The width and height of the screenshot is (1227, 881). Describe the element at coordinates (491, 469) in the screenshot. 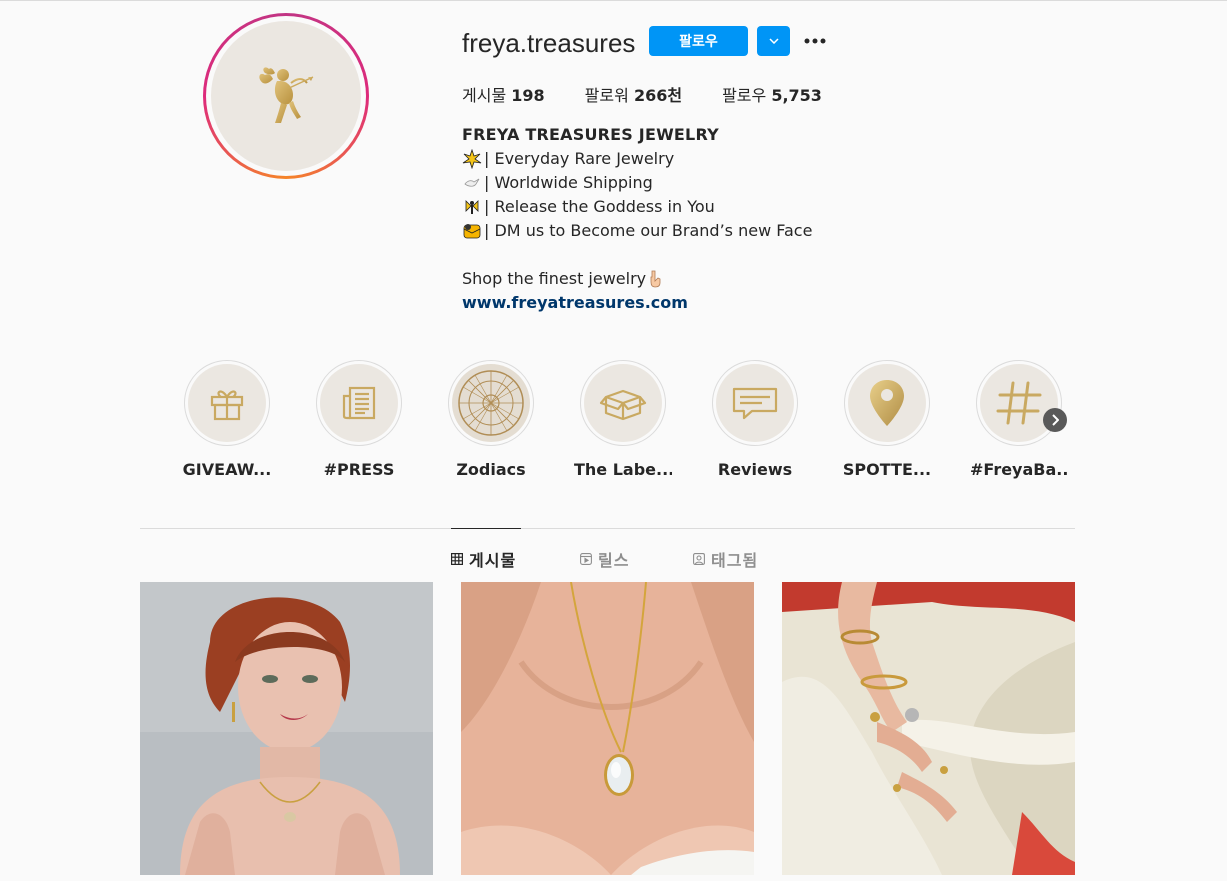

I see `highlight-label: Zodiacs` at that location.